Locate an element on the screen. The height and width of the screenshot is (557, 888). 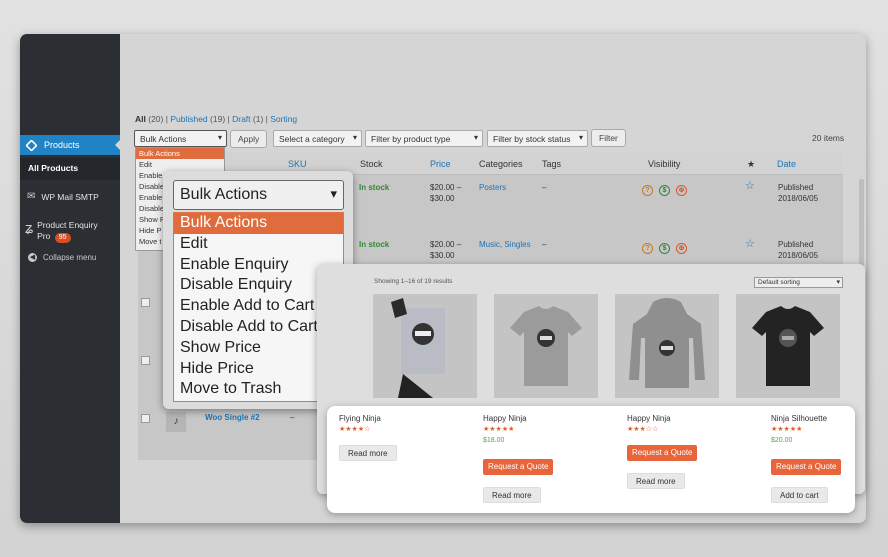
sidebar-item-all-products: All Products is located at coordinates (70, 169).